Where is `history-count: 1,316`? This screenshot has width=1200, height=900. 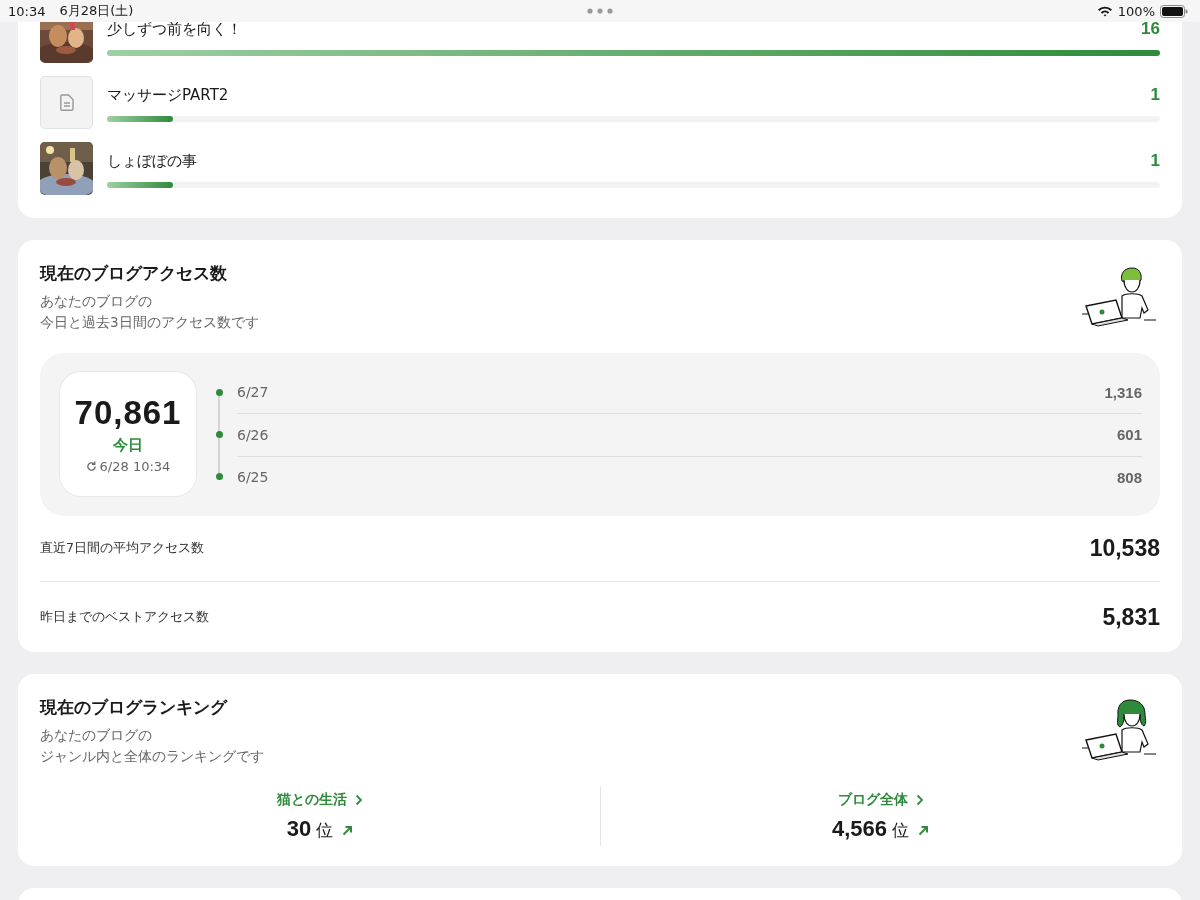
history-count: 1,316 is located at coordinates (1123, 392).